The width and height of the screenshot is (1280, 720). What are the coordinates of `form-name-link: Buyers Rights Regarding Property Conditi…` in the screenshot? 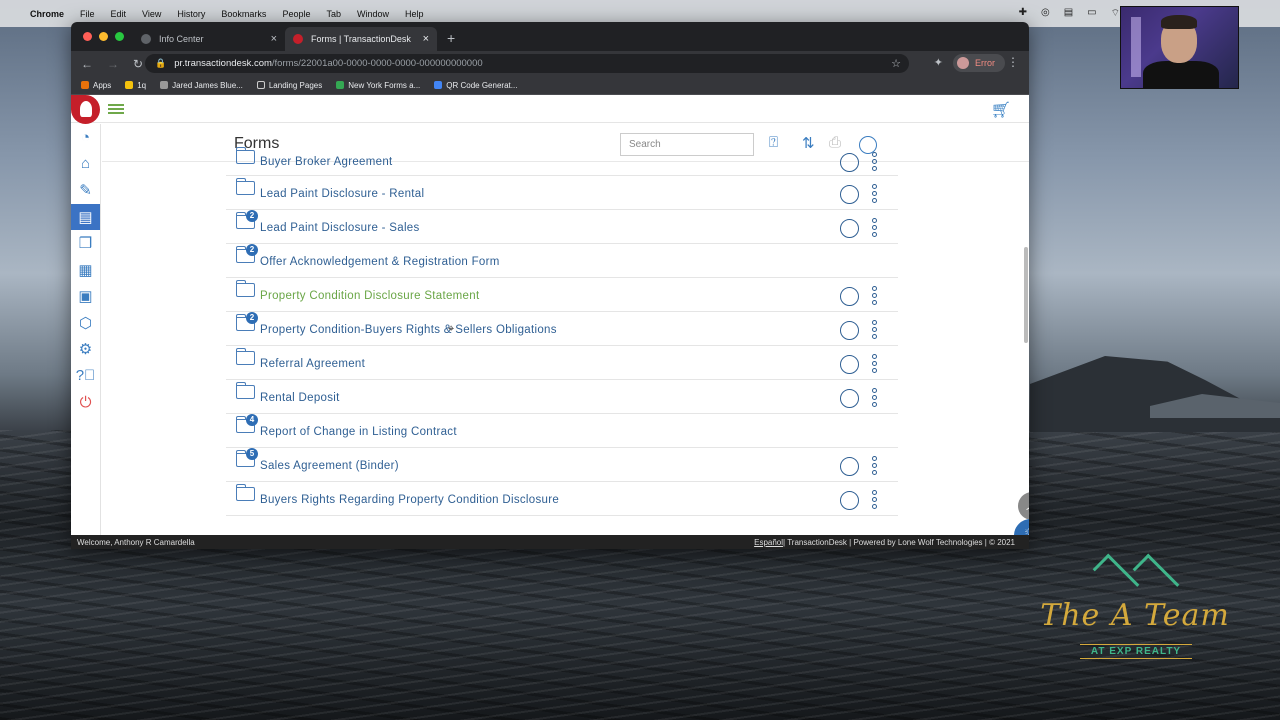 It's located at (409, 500).